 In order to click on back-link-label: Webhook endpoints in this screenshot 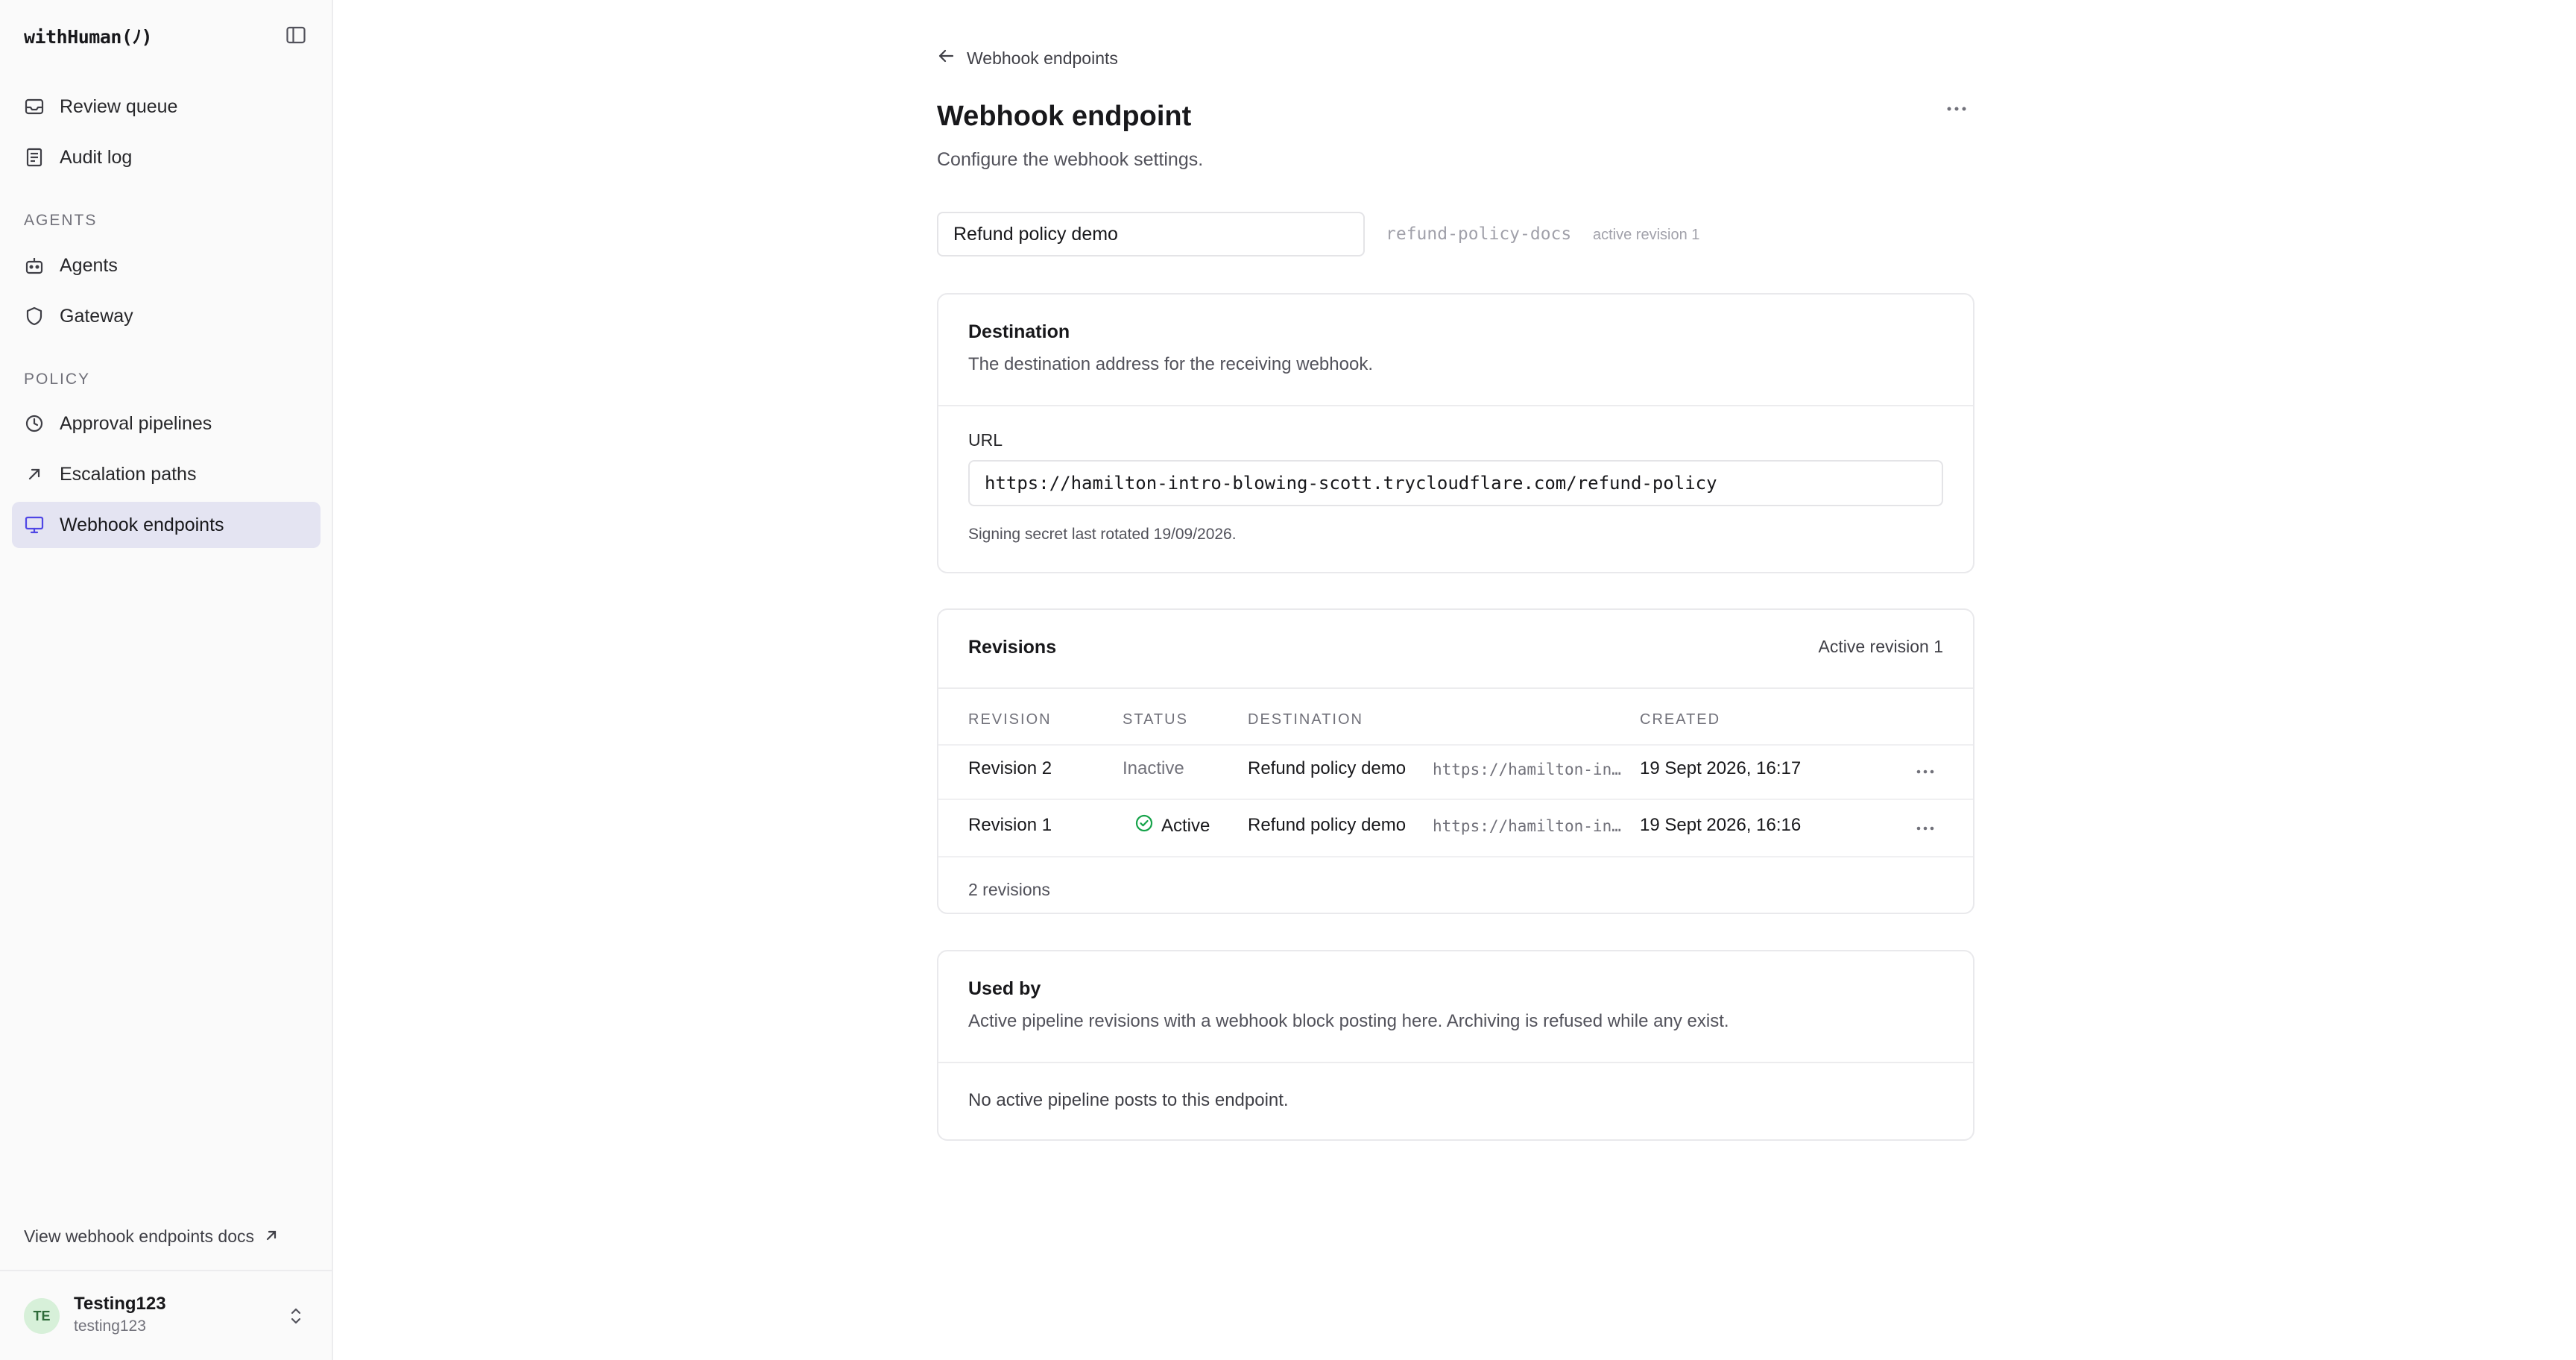, I will do `click(1042, 58)`.